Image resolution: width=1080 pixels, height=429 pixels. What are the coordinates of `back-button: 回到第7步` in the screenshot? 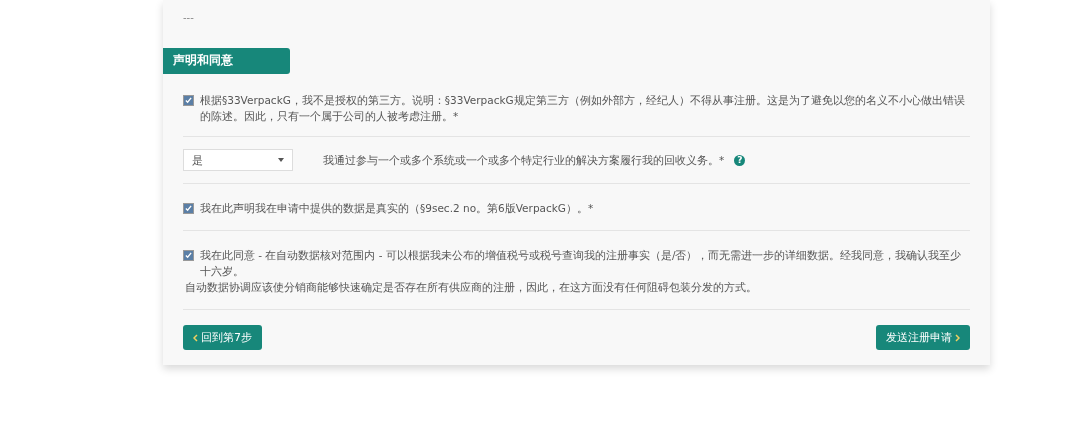 It's located at (222, 337).